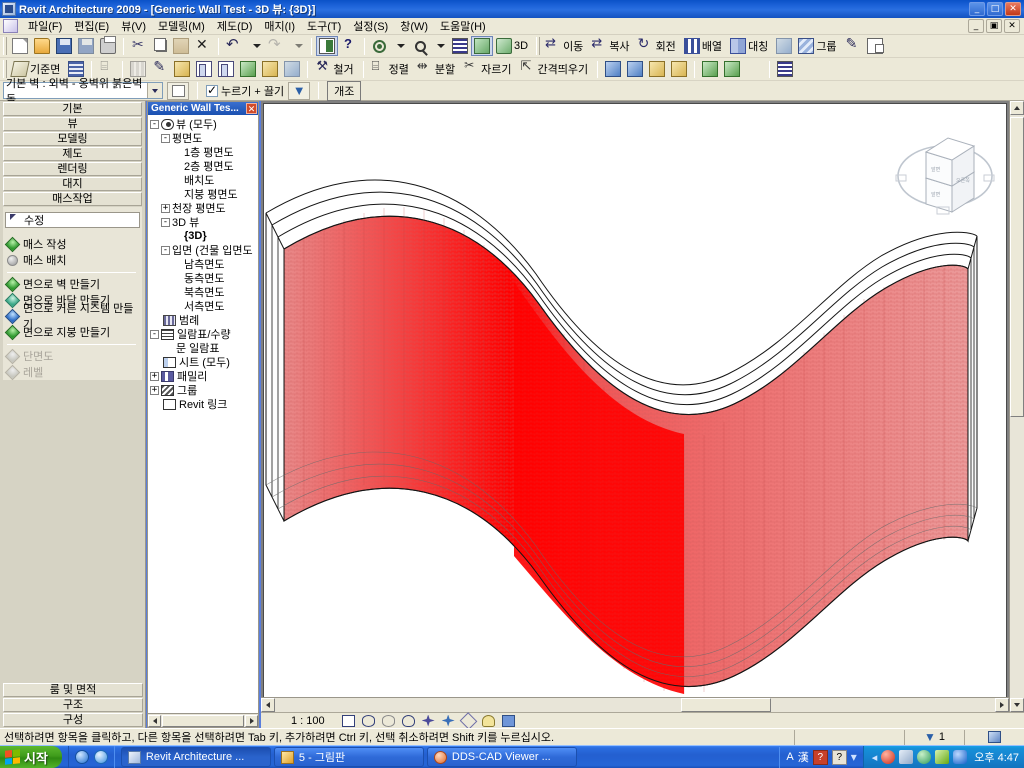 Image resolution: width=1024 pixels, height=768 pixels. What do you see at coordinates (488, 720) in the screenshot?
I see `temporary-hide-isolate-icon` at bounding box center [488, 720].